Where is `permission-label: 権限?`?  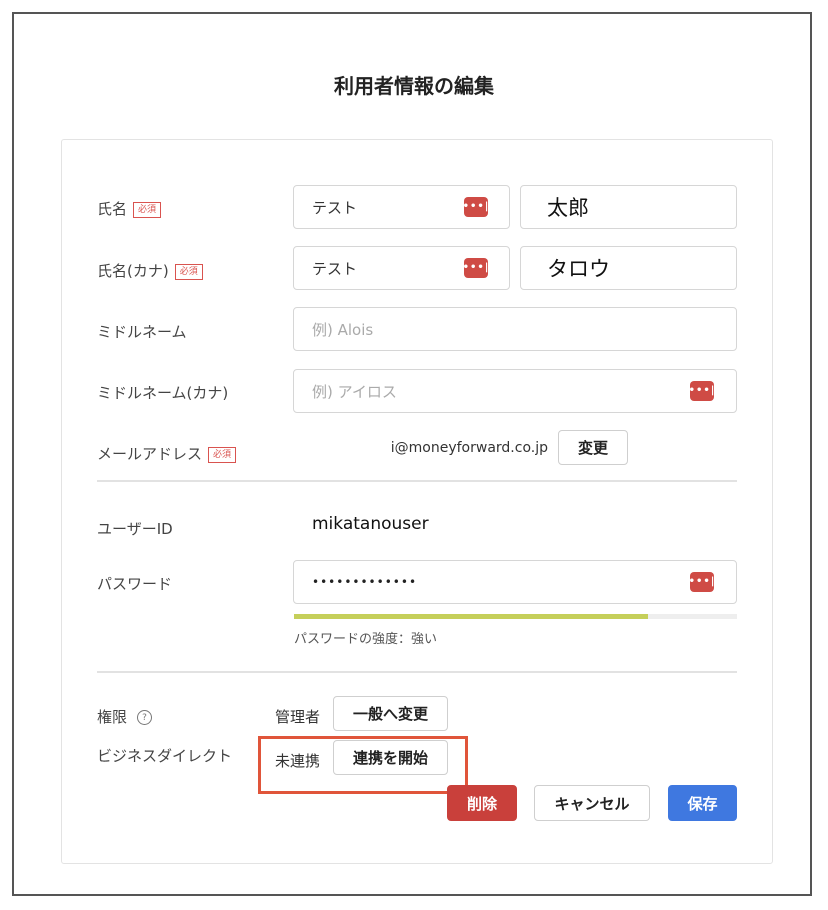 permission-label: 権限? is located at coordinates (125, 716).